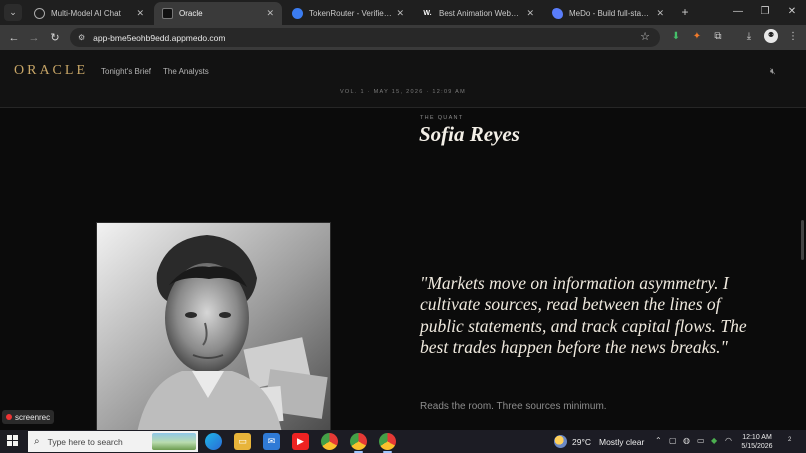  What do you see at coordinates (513, 406) in the screenshot?
I see `analyst-tagline: Reads the room. Three sources minimum.` at bounding box center [513, 406].